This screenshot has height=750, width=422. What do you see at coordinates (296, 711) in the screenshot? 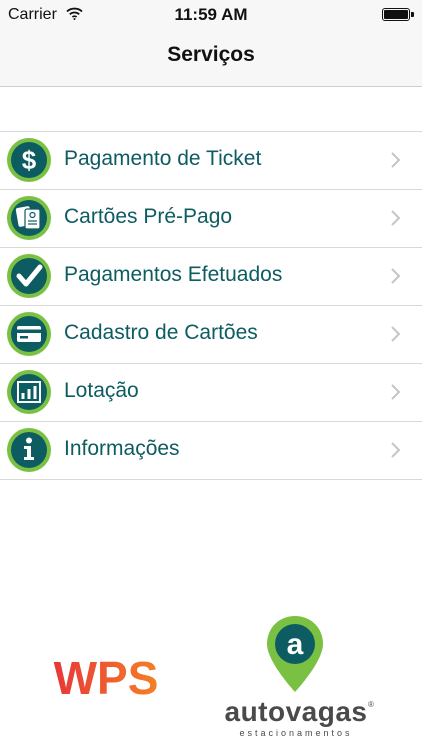
I see `autovagas-name: autovagas` at bounding box center [296, 711].